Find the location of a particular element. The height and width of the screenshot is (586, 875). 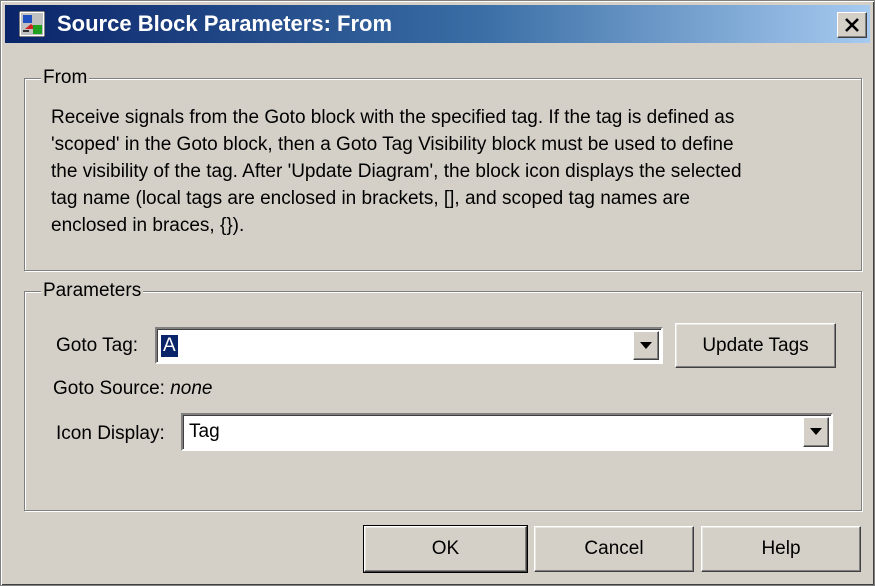

goto-source-label: Goto Source: none is located at coordinates (133, 389).